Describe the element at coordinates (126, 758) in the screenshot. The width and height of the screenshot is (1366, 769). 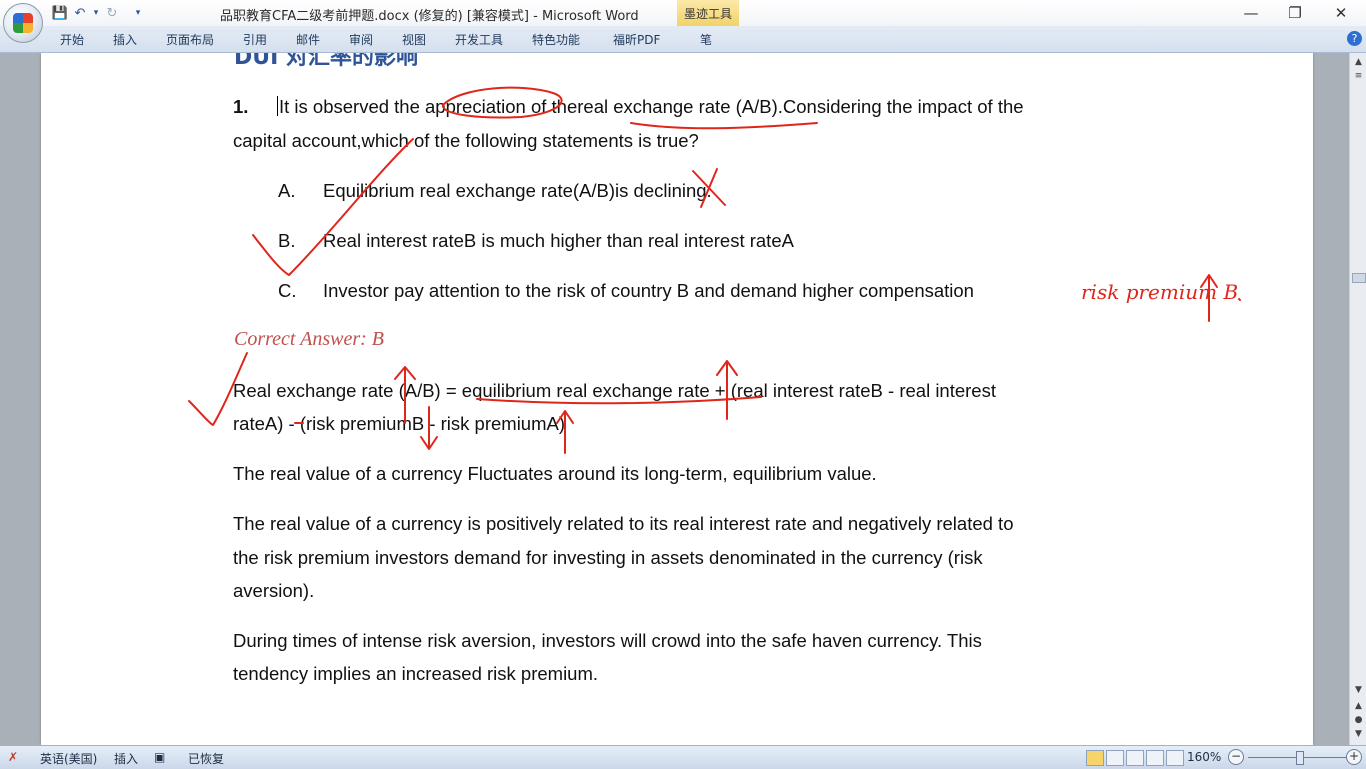
I see `insert-mode-status: 插入` at that location.